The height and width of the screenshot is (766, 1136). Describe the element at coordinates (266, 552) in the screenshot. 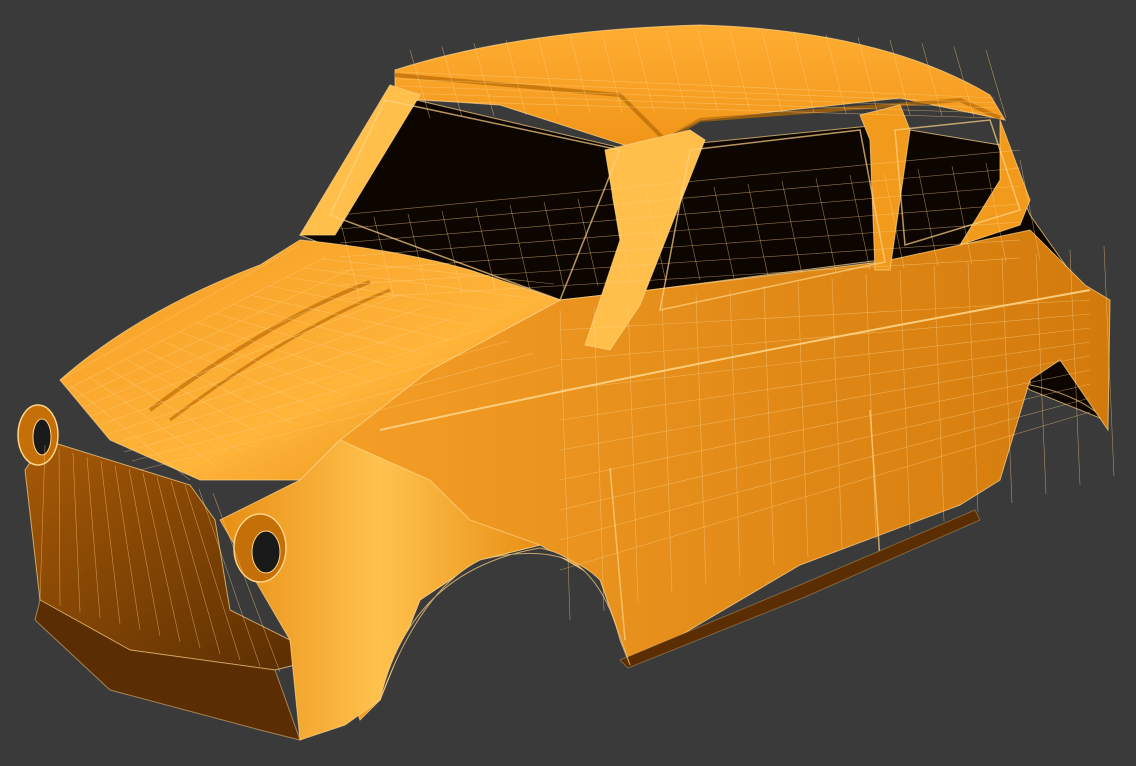

I see `right-headlight-hole` at that location.